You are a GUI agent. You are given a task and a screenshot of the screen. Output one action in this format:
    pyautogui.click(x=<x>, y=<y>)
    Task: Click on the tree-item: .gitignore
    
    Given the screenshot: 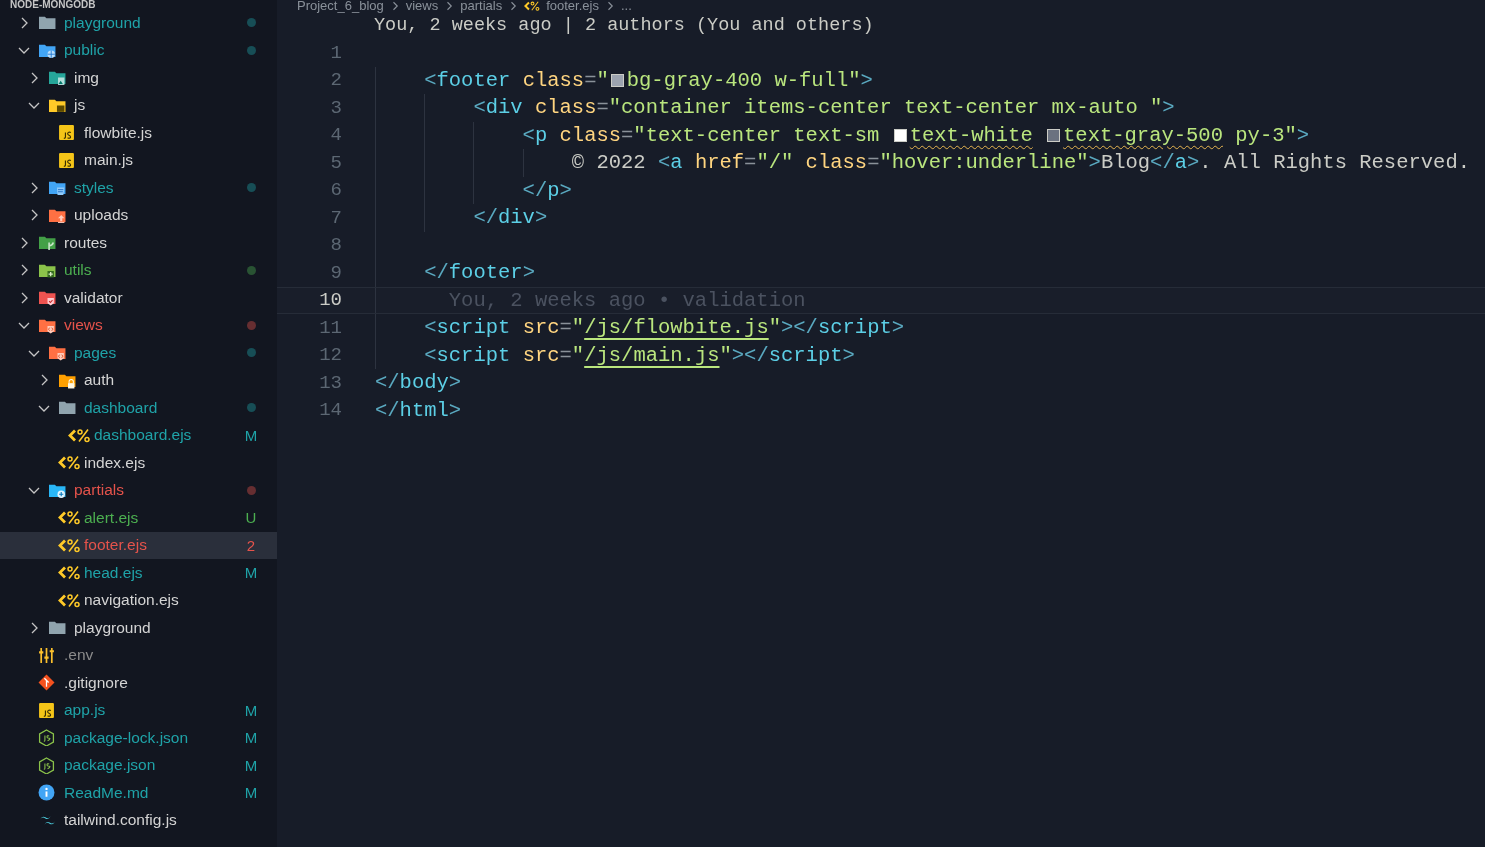 What is the action you would take?
    pyautogui.click(x=138, y=683)
    